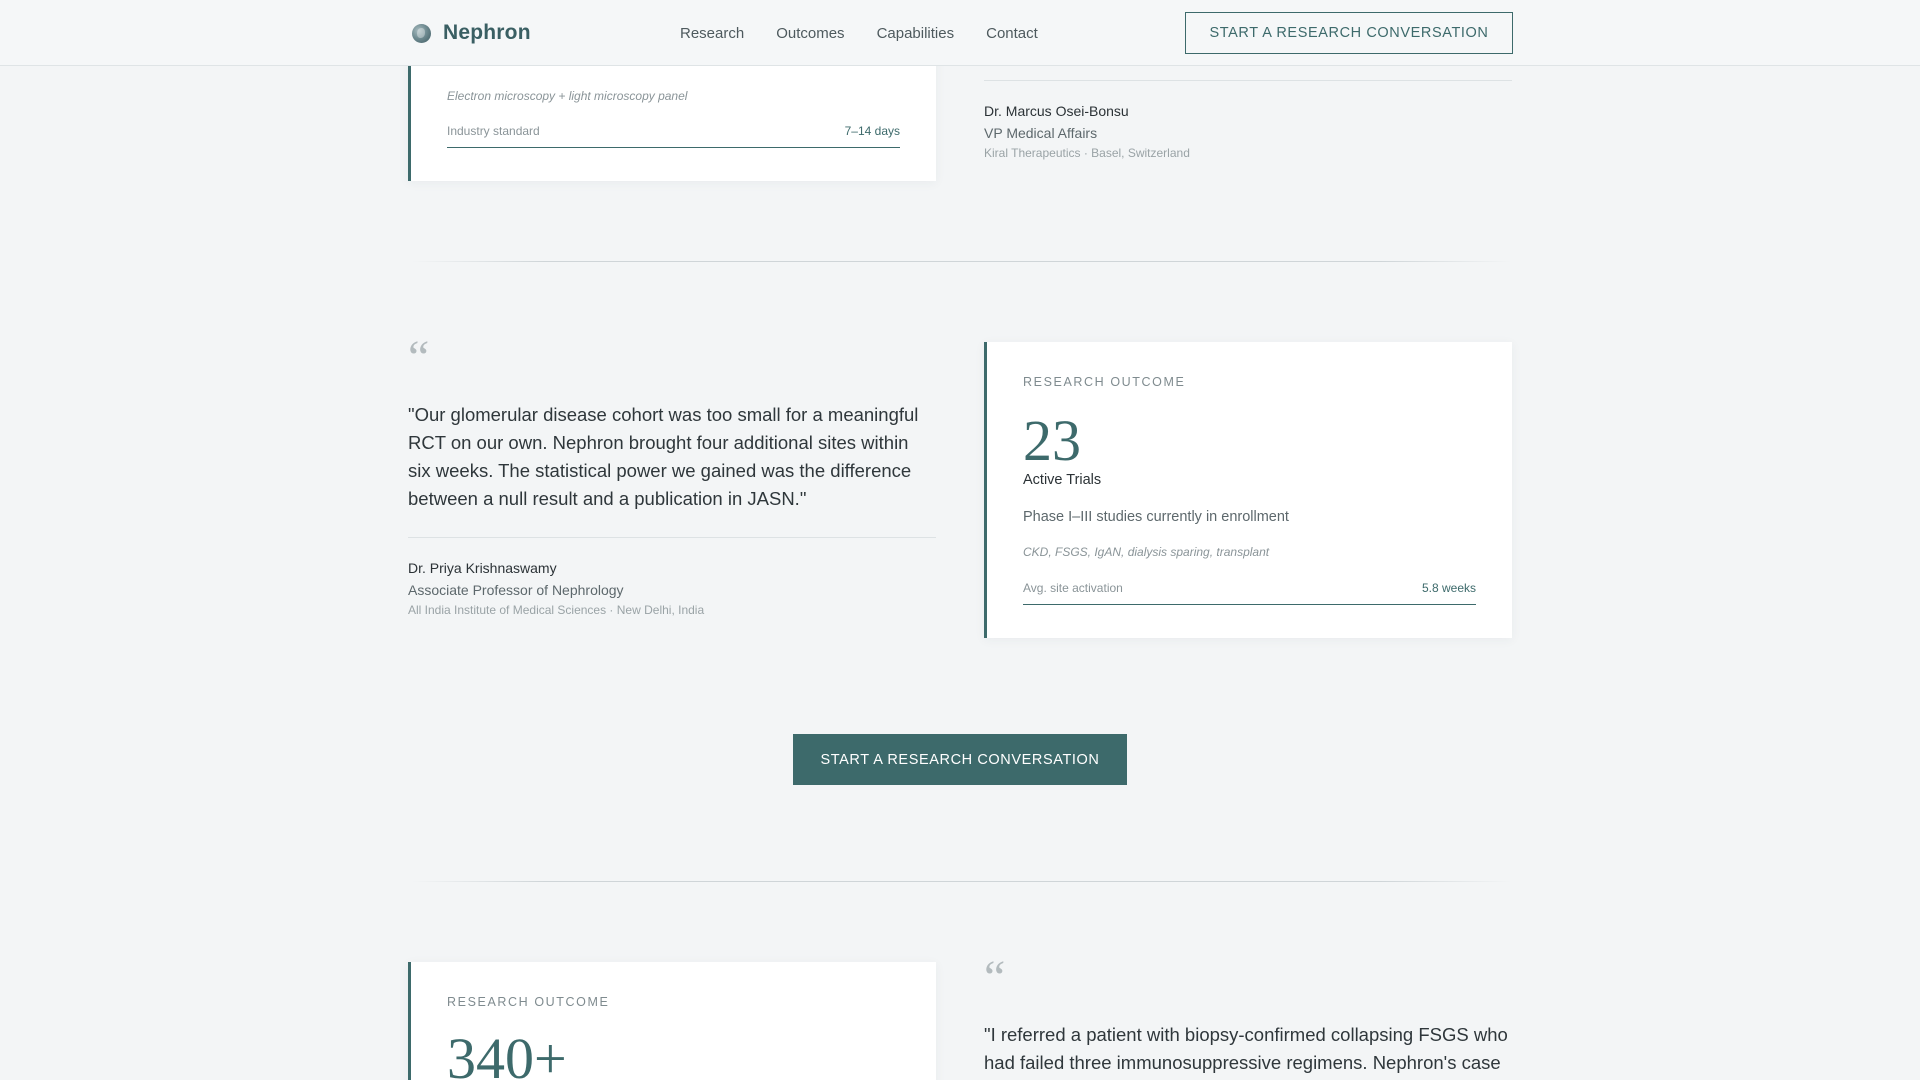 The image size is (1920, 1080). What do you see at coordinates (1041, 133) in the screenshot?
I see `author-role: VP Medical Affairs` at bounding box center [1041, 133].